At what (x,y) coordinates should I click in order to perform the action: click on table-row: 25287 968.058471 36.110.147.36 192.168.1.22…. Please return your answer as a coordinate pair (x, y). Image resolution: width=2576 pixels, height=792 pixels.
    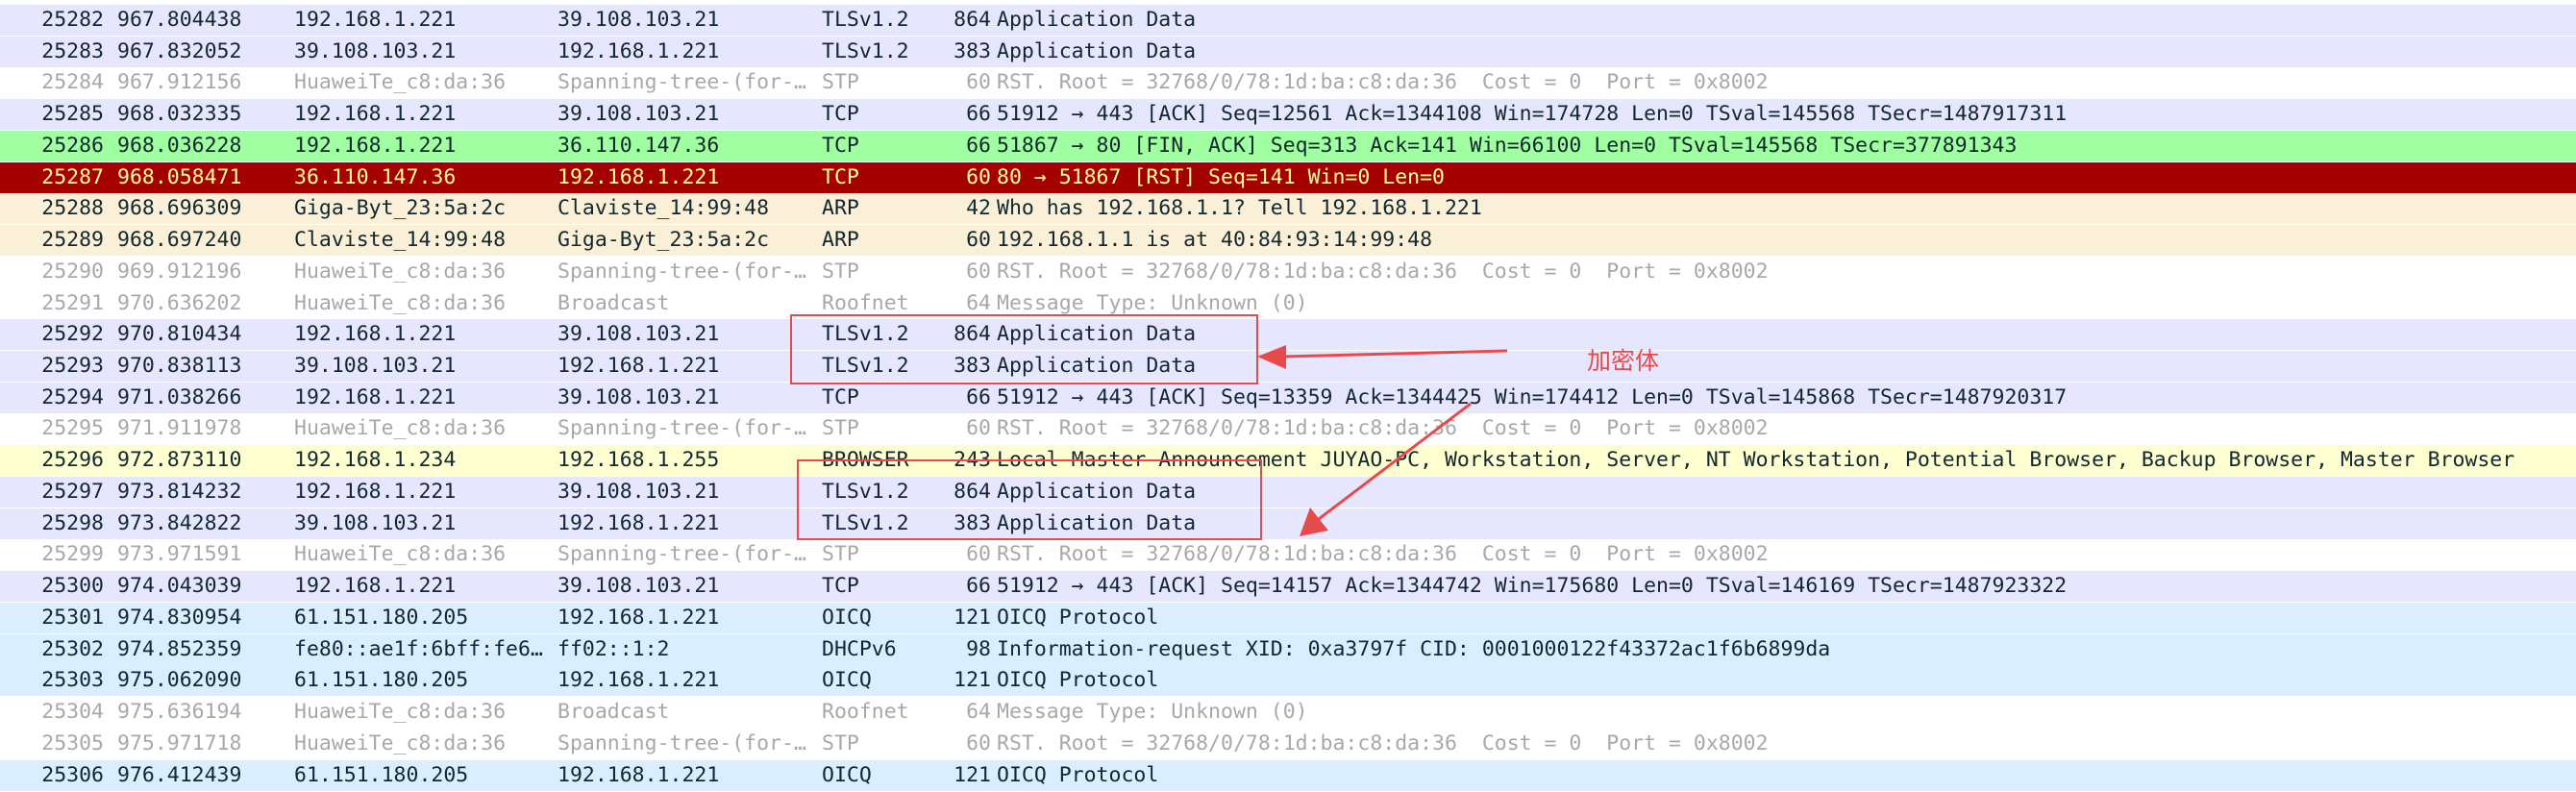
    Looking at the image, I should click on (1288, 177).